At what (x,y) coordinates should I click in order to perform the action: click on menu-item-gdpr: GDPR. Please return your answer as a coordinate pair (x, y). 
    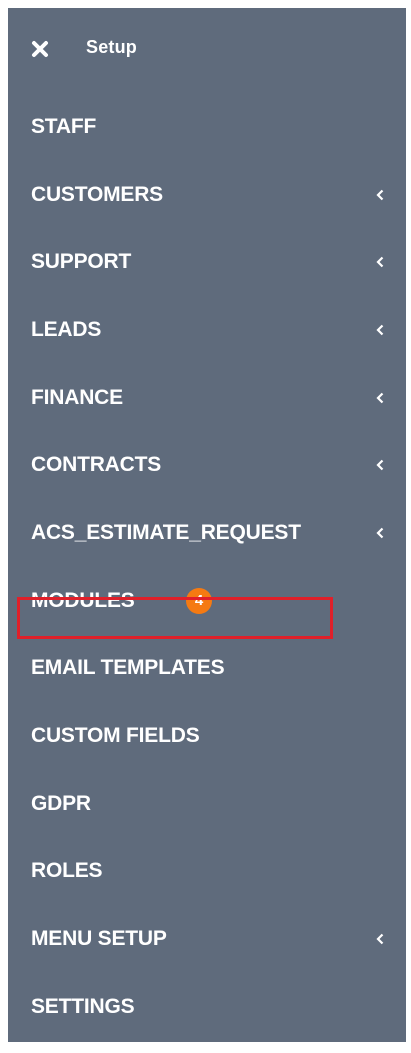
    Looking at the image, I should click on (207, 804).